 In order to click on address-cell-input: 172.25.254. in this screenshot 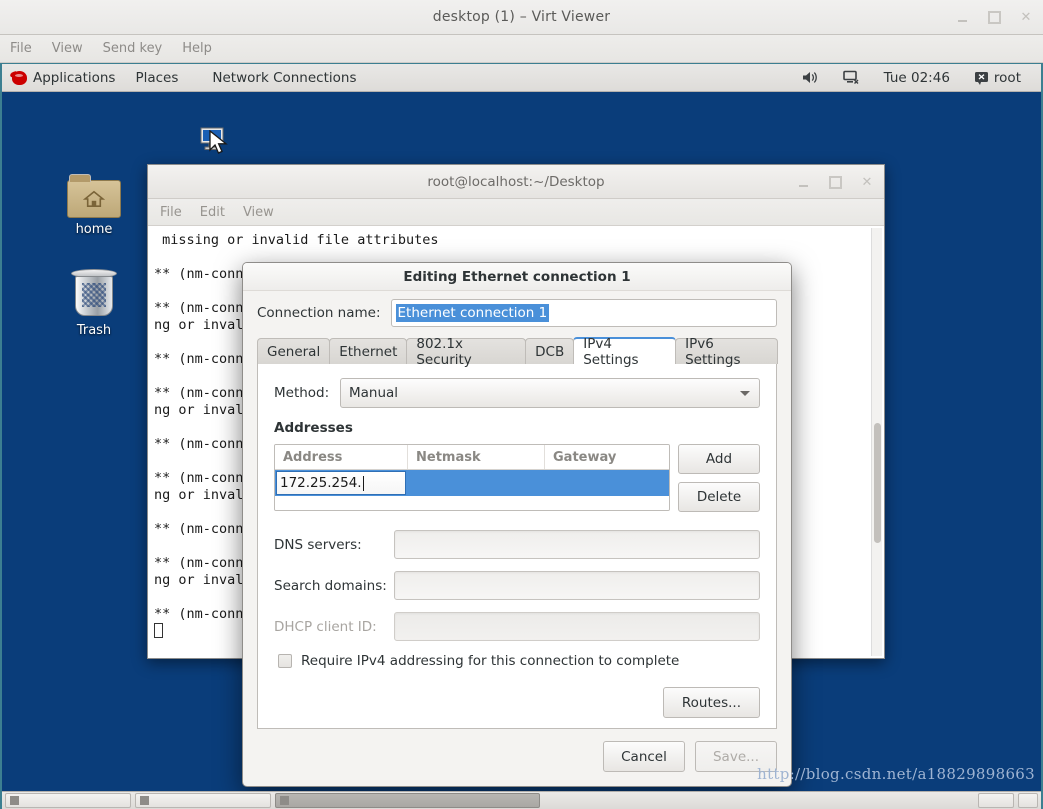, I will do `click(341, 483)`.